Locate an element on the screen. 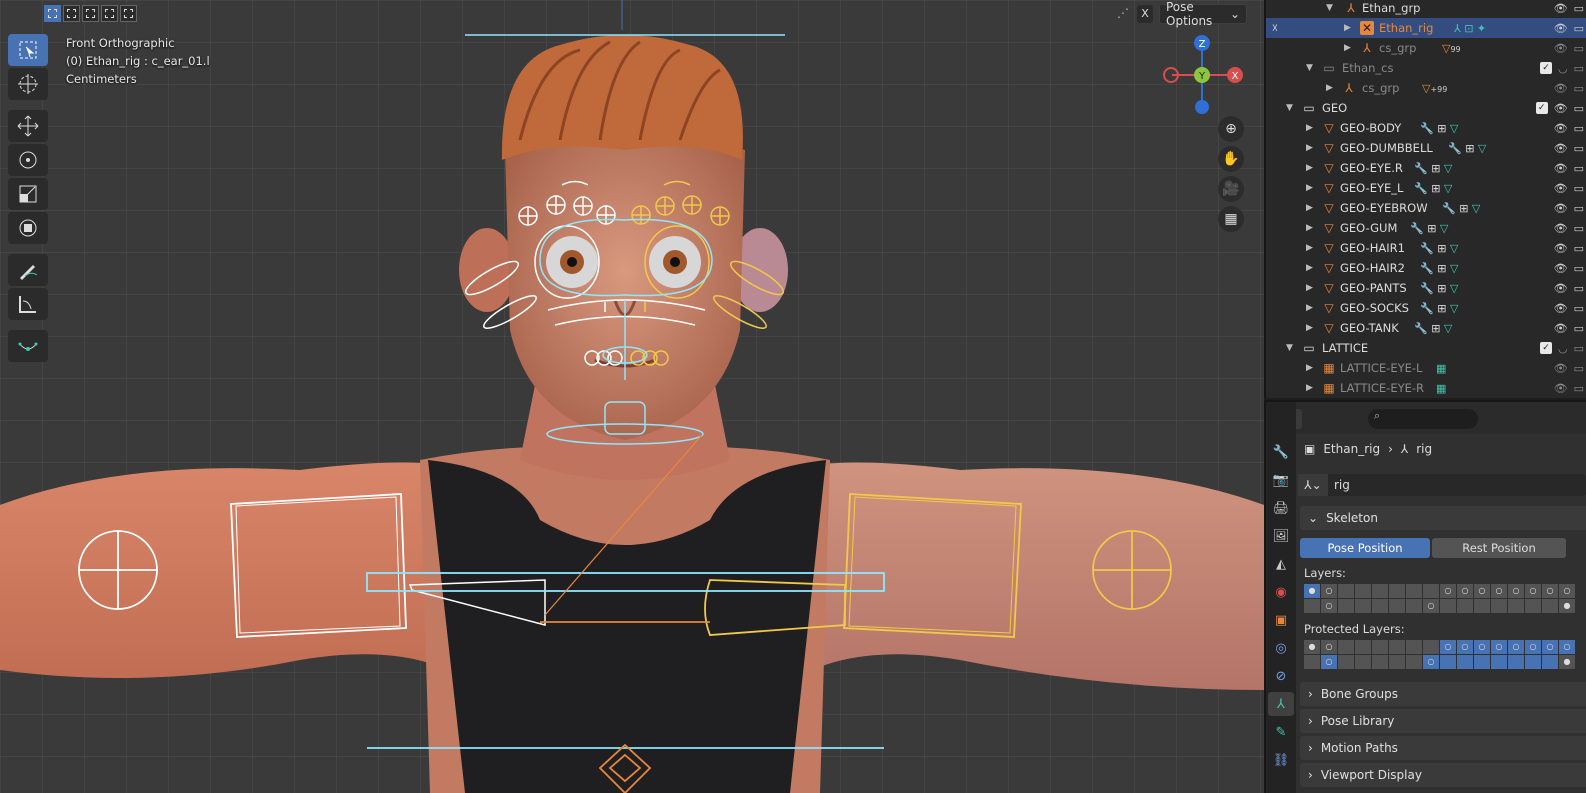  view-layer-tab-icon: 🖼 is located at coordinates (1281, 536).